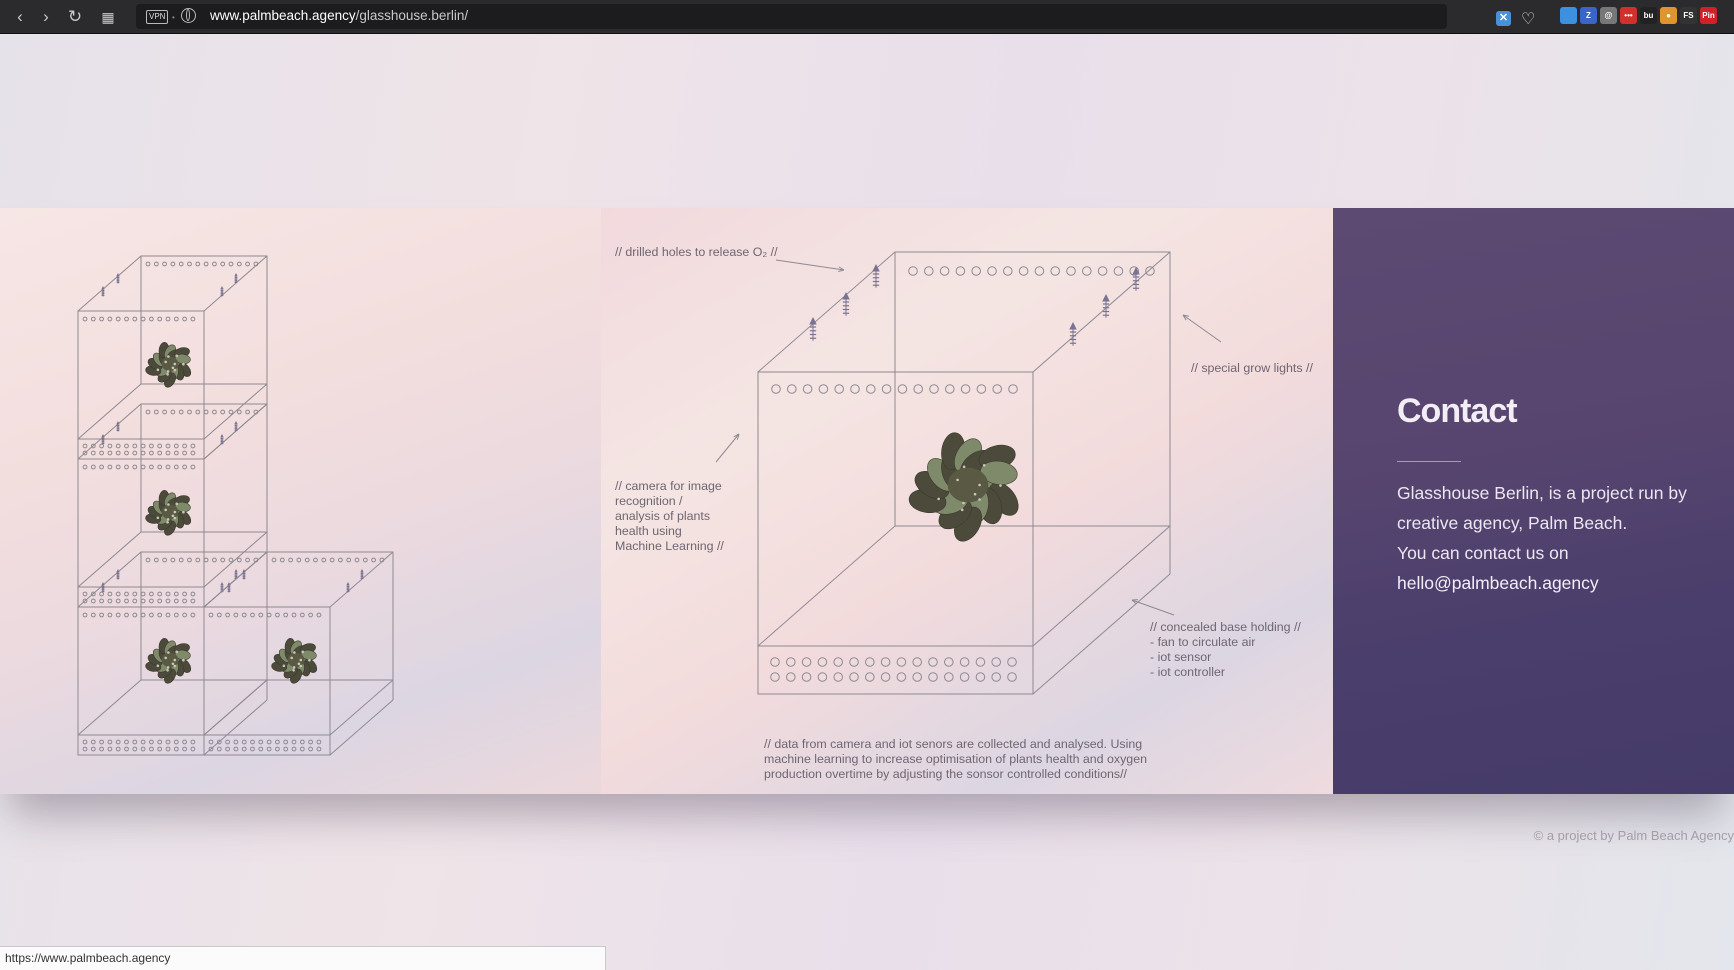  What do you see at coordinates (75, 17) in the screenshot?
I see `reload-icon: ↻` at bounding box center [75, 17].